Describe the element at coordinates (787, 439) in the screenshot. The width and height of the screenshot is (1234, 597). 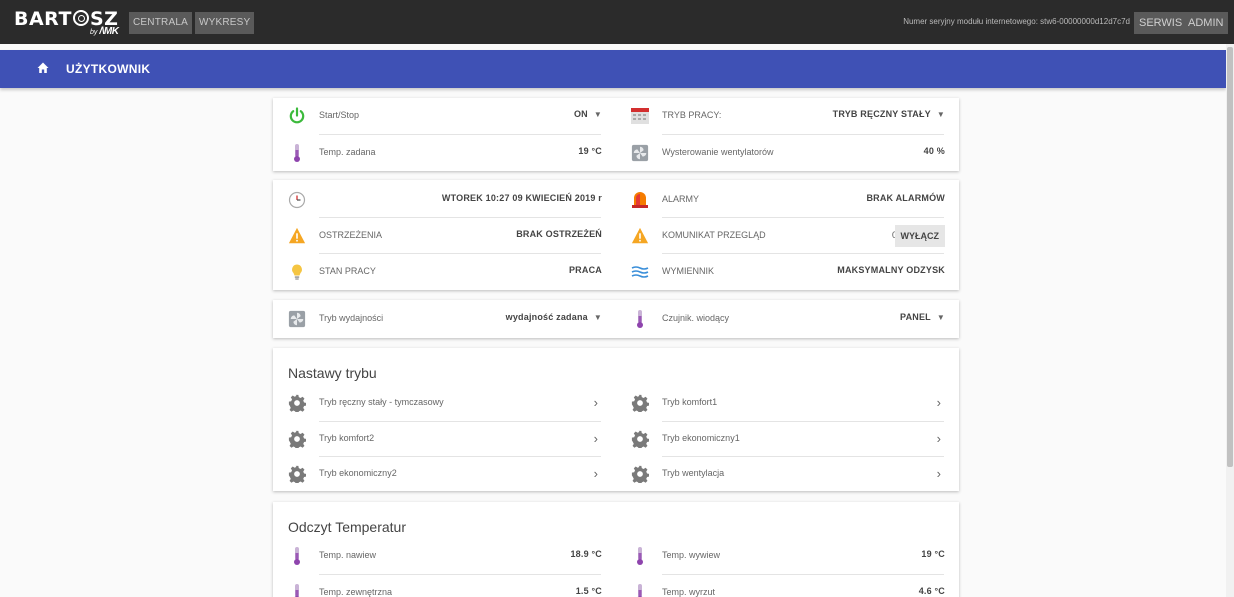
I see `mode-item: Tryb ekonomiczny1 ›` at that location.